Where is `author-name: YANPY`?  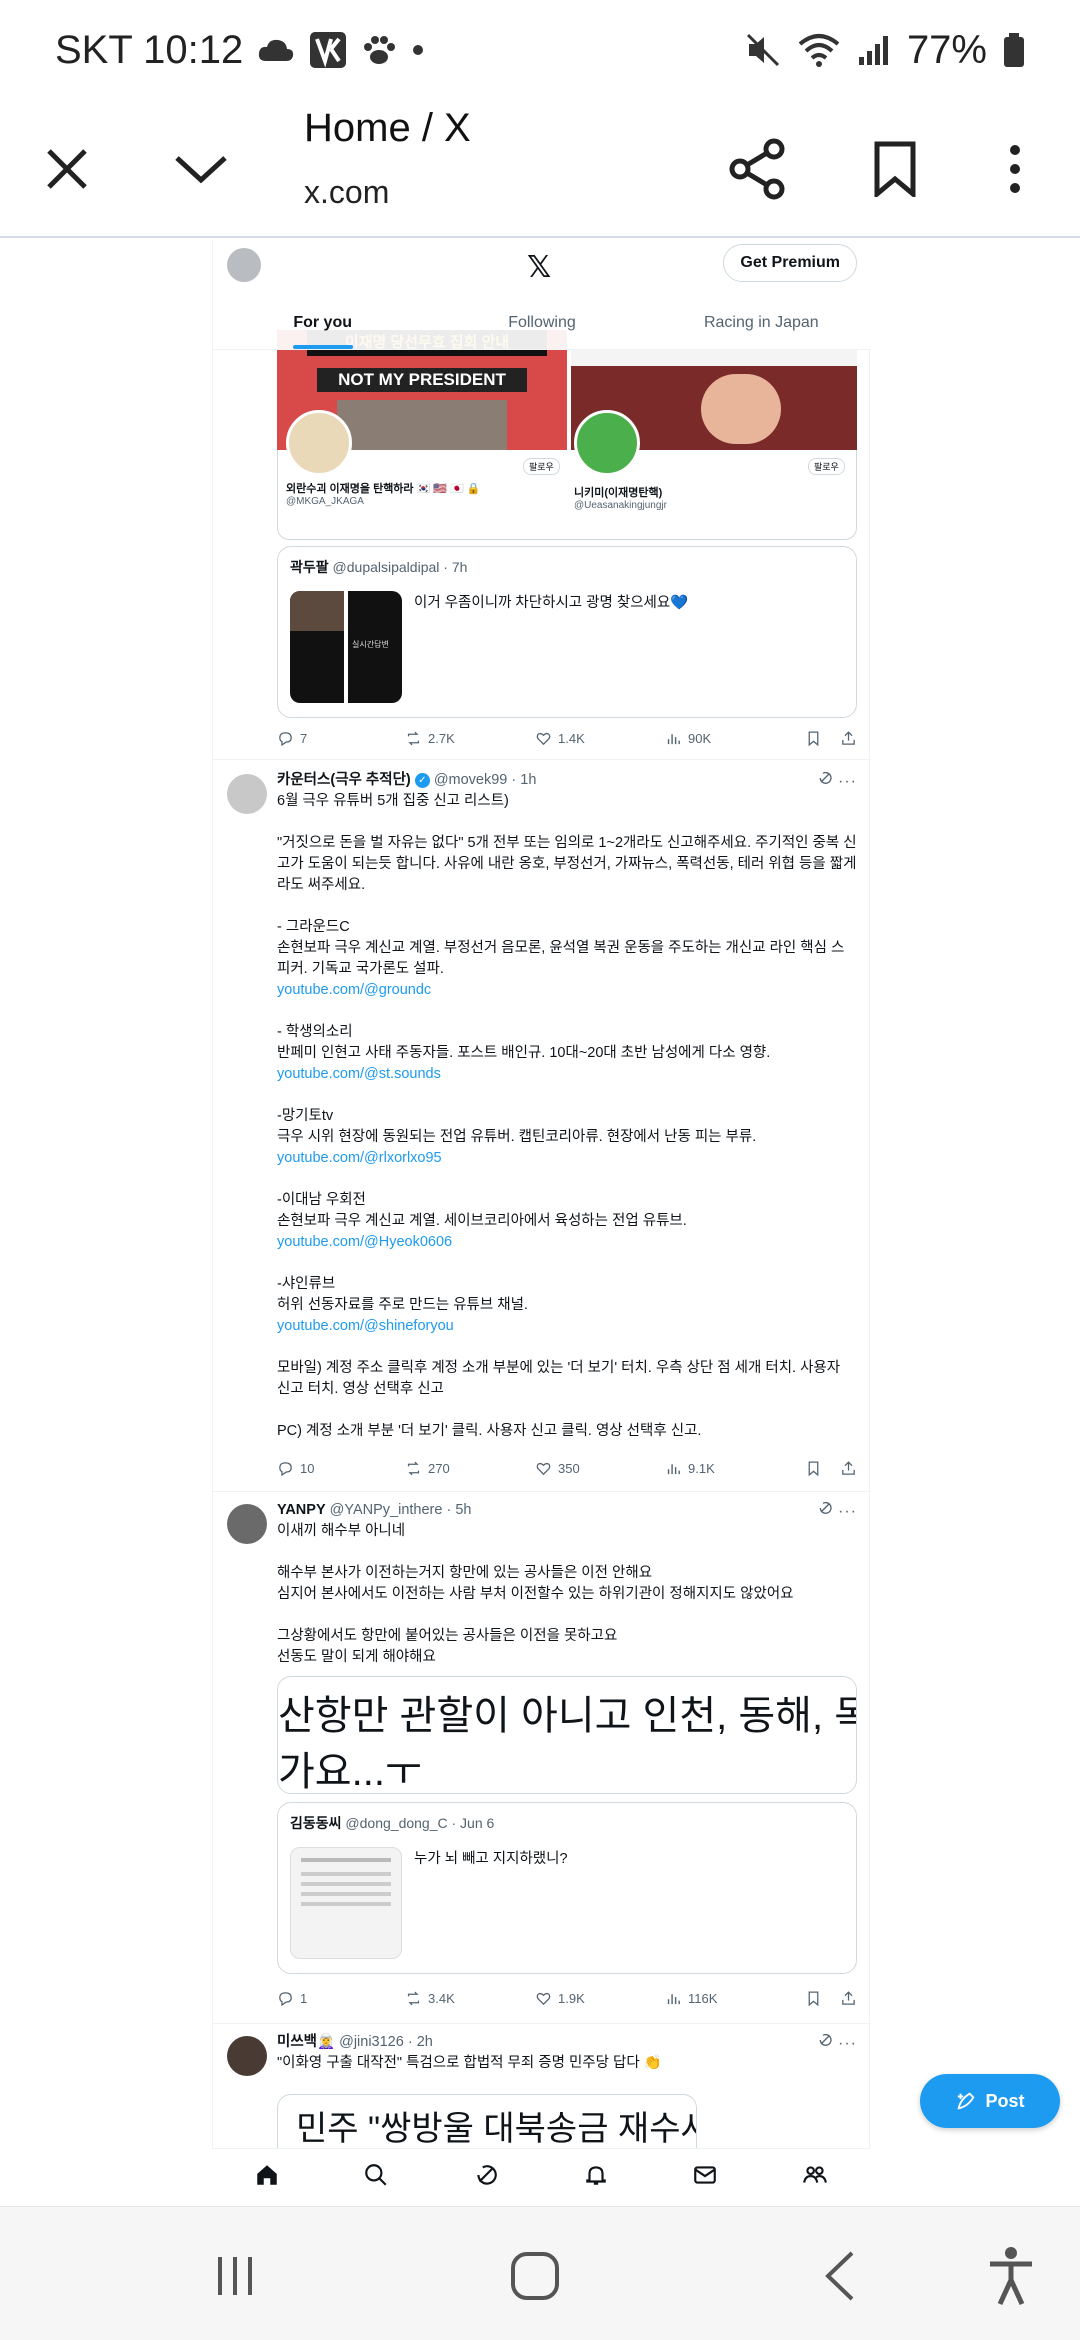 author-name: YANPY is located at coordinates (301, 1510).